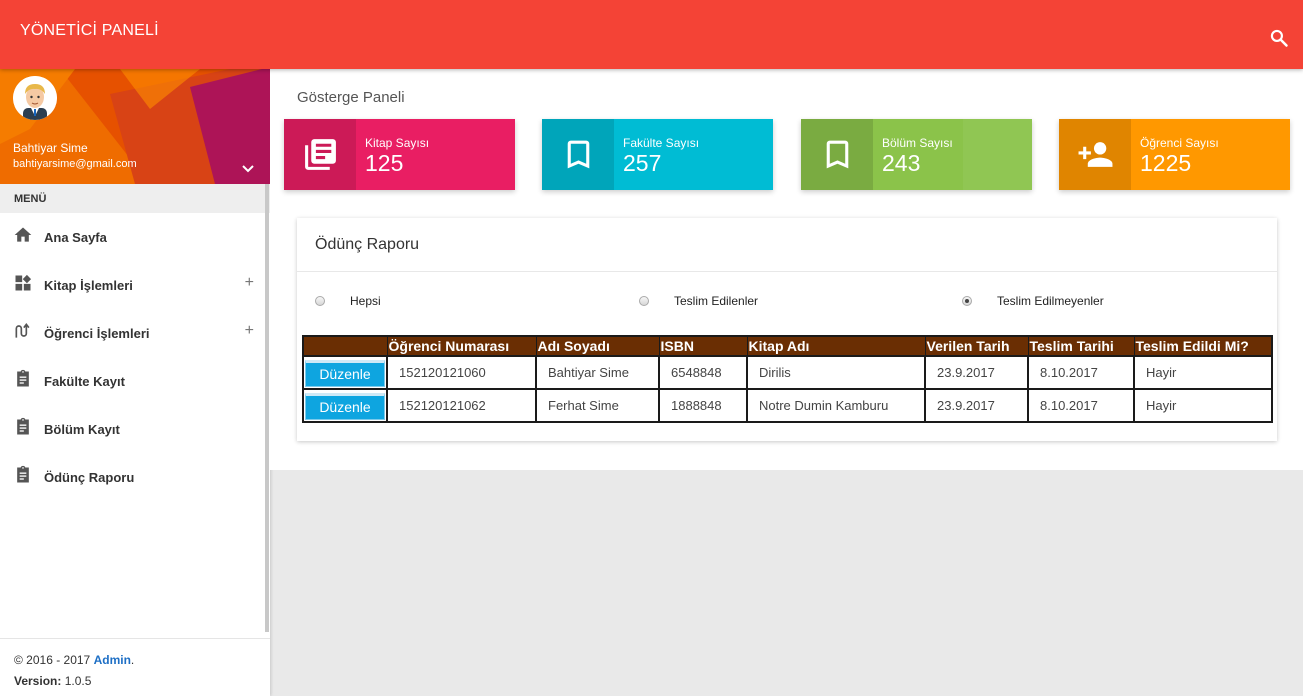 Image resolution: width=1303 pixels, height=696 pixels. Describe the element at coordinates (267, 408) in the screenshot. I see `sidebar-scrollbar` at that location.